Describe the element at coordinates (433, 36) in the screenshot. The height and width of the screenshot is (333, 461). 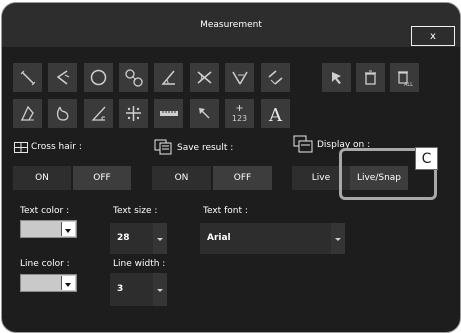
I see `close-button: x` at that location.